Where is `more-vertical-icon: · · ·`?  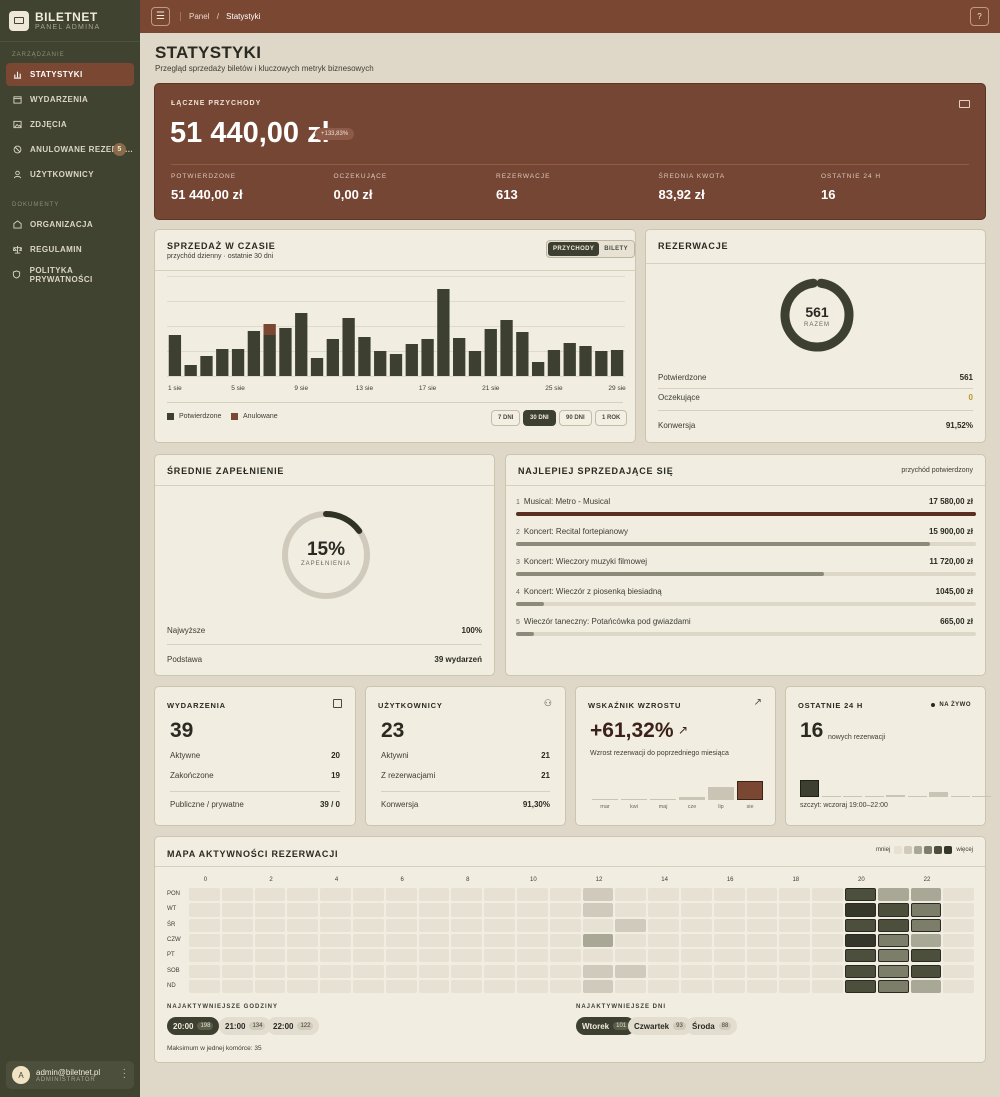
more-vertical-icon: · · · is located at coordinates (124, 1074).